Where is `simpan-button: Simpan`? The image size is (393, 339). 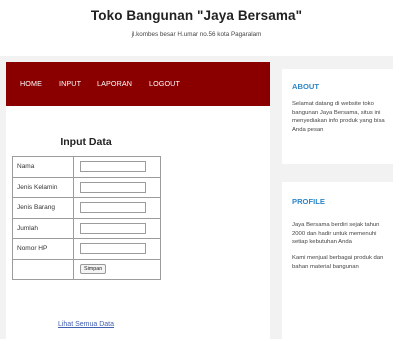
simpan-button: Simpan is located at coordinates (93, 269).